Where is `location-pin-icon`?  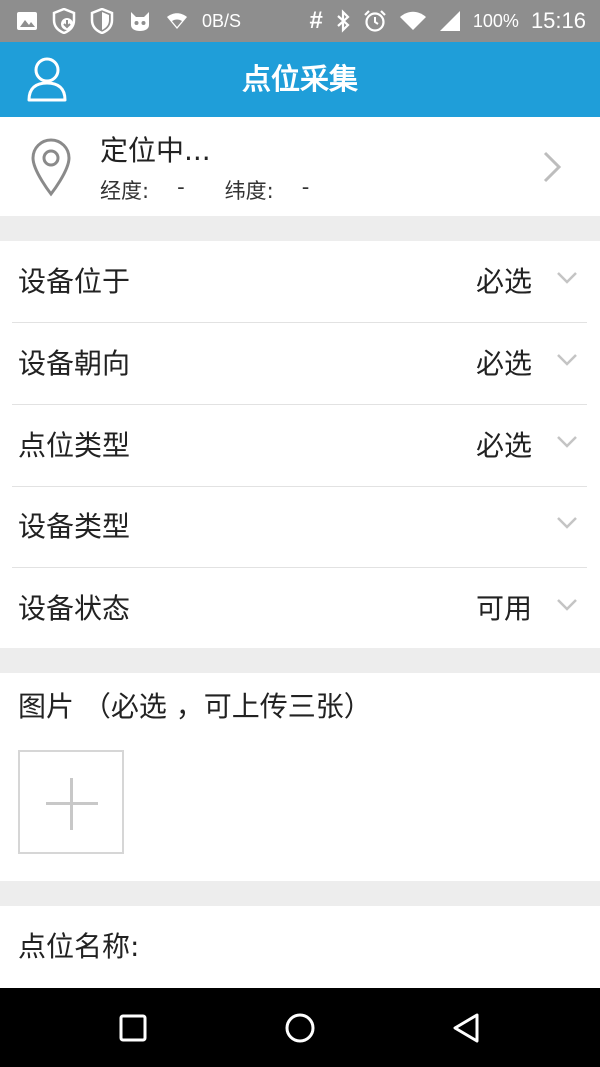 location-pin-icon is located at coordinates (51, 167).